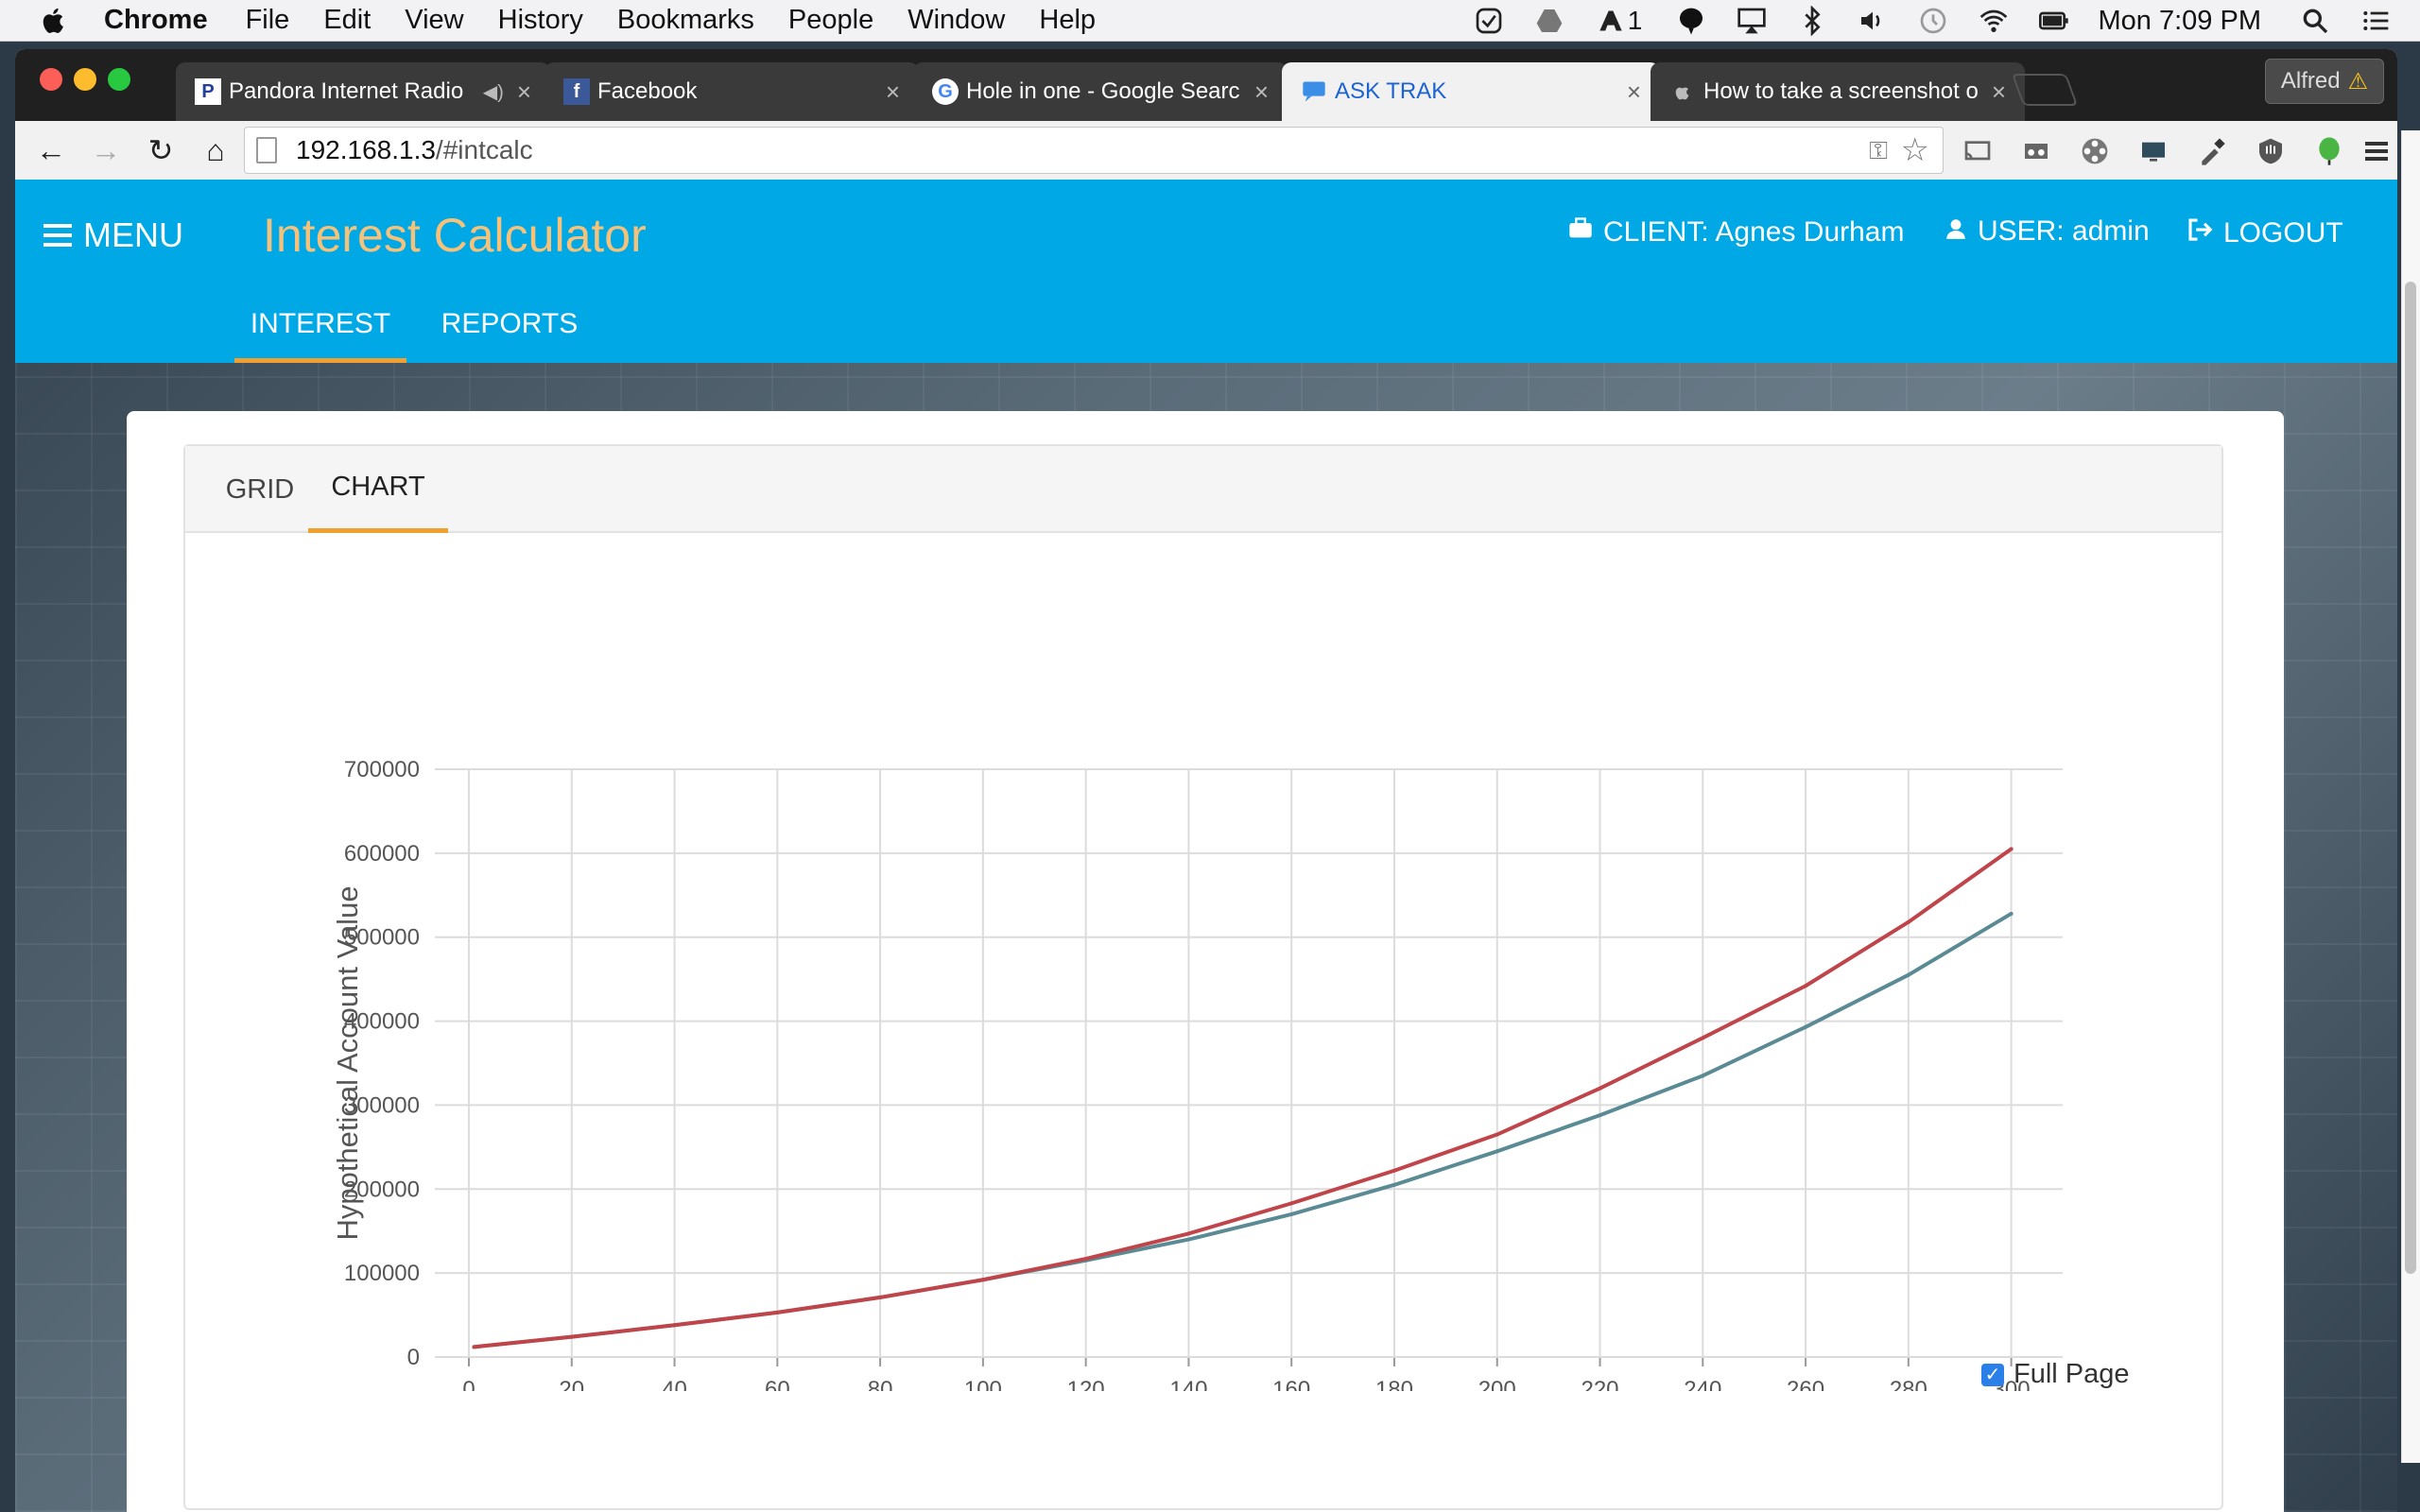 This screenshot has height=1512, width=2420. What do you see at coordinates (1100, 91) in the screenshot?
I see `tab-google-search: G Hole in one - Google Search ×` at bounding box center [1100, 91].